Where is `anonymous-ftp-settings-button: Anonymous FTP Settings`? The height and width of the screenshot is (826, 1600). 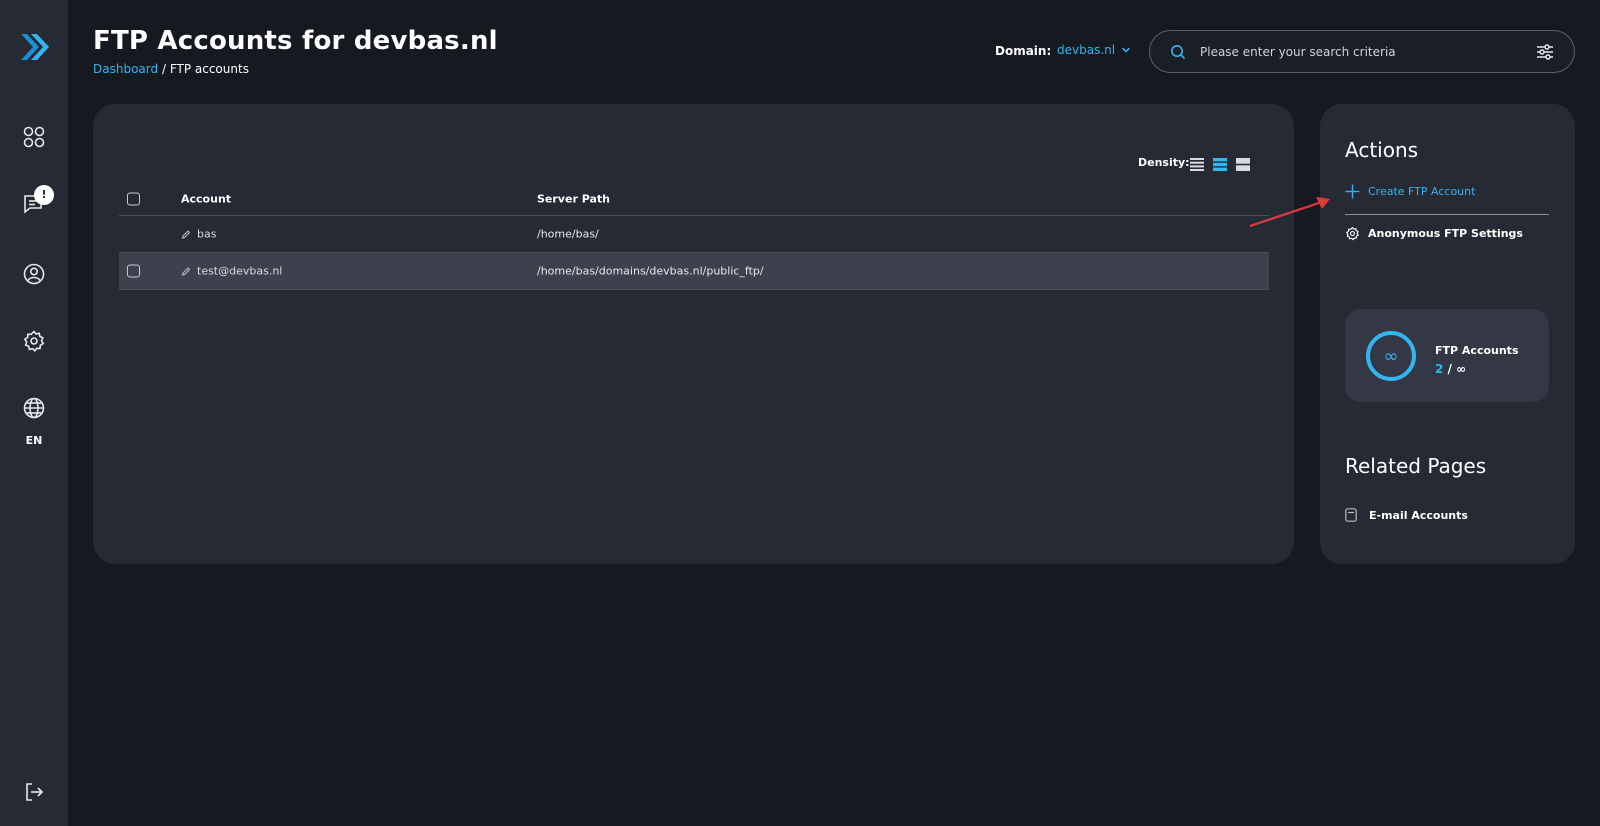
anonymous-ftp-settings-button: Anonymous FTP Settings is located at coordinates (1434, 233).